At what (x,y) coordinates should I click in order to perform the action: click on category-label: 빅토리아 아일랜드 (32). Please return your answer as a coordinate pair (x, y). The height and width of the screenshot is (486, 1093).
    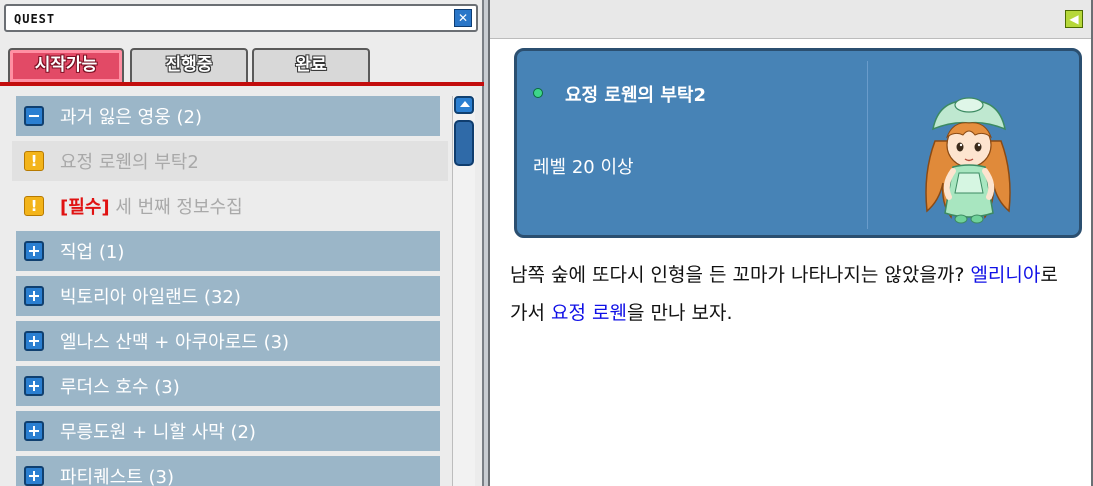
    Looking at the image, I should click on (150, 297).